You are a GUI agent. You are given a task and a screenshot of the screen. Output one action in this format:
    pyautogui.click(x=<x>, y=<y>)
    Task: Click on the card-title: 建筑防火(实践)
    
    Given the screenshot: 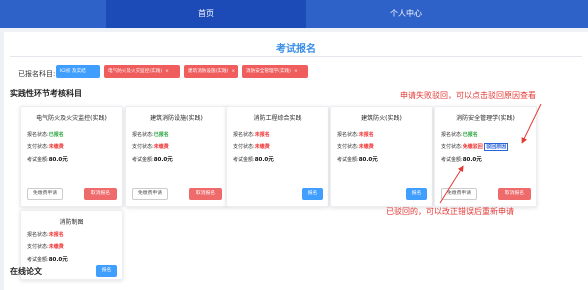 What is the action you would take?
    pyautogui.click(x=381, y=118)
    